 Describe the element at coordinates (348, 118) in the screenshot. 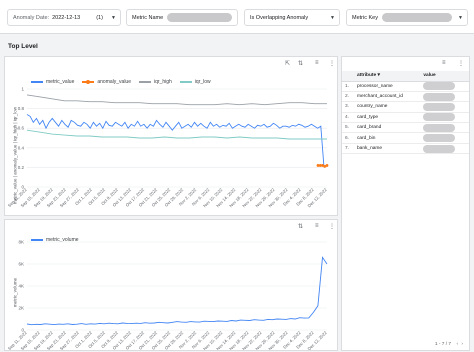

I see `row-number: 4.` at that location.